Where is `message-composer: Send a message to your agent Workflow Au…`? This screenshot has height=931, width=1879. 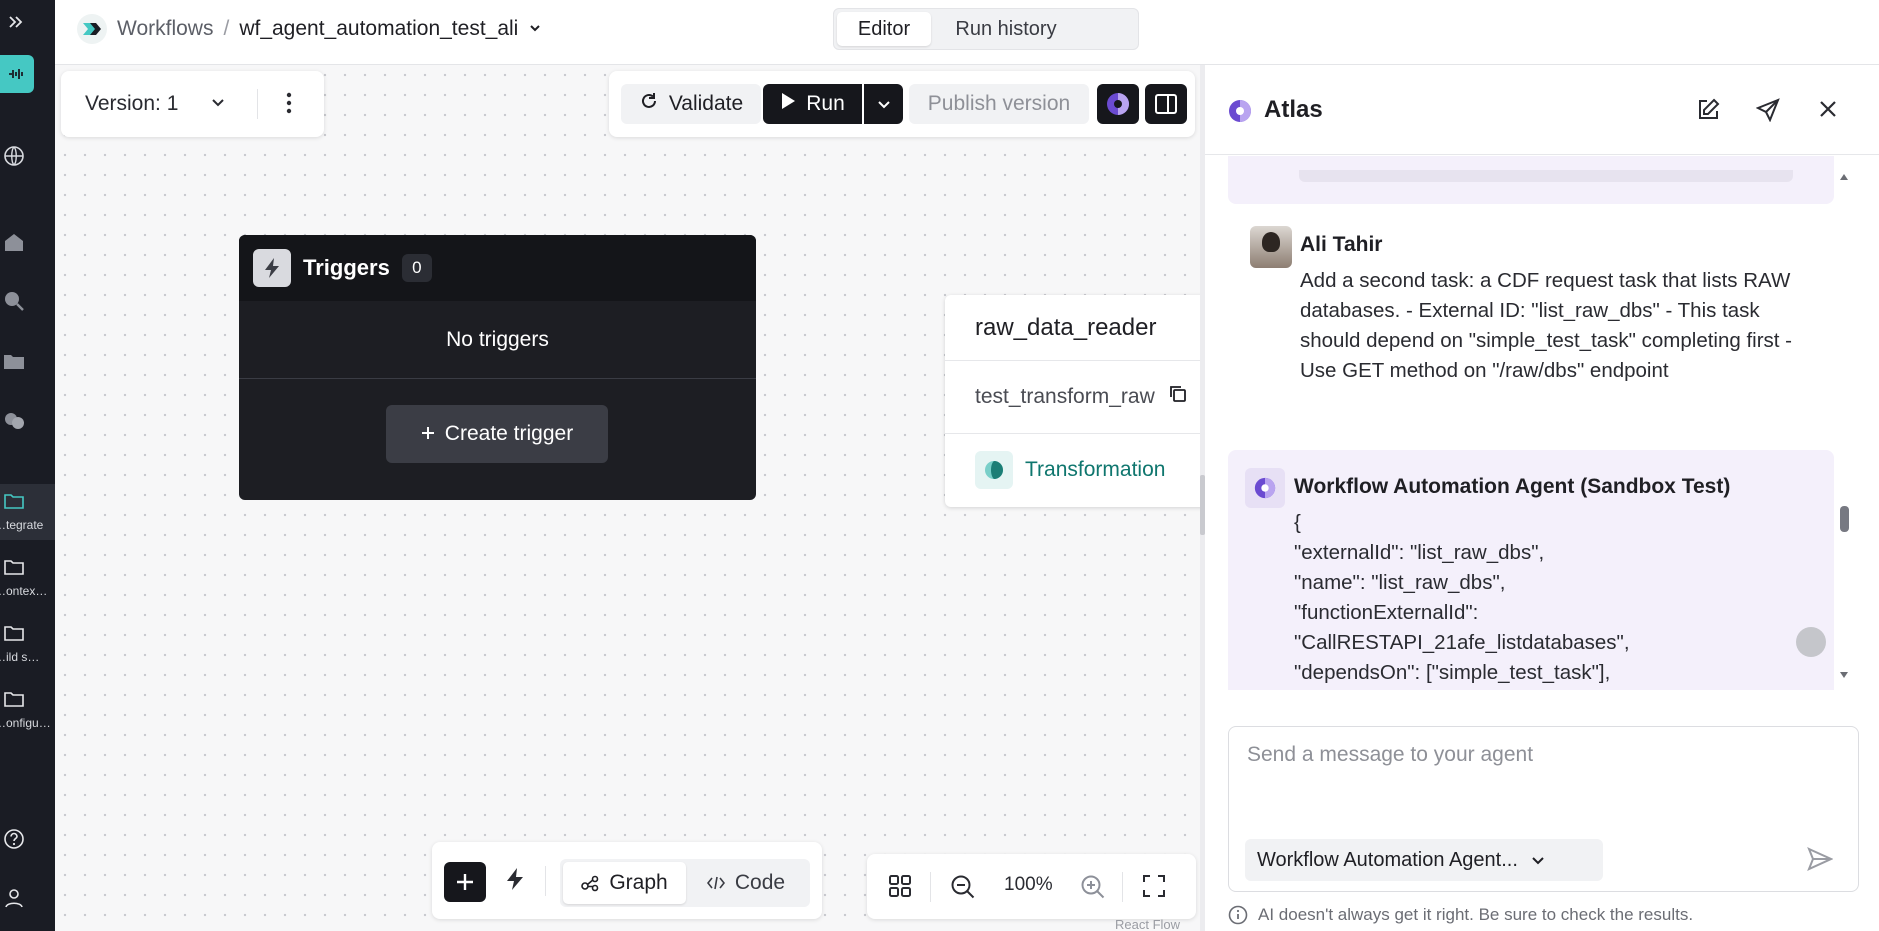
message-composer: Send a message to your agent Workflow Au… is located at coordinates (1543, 809).